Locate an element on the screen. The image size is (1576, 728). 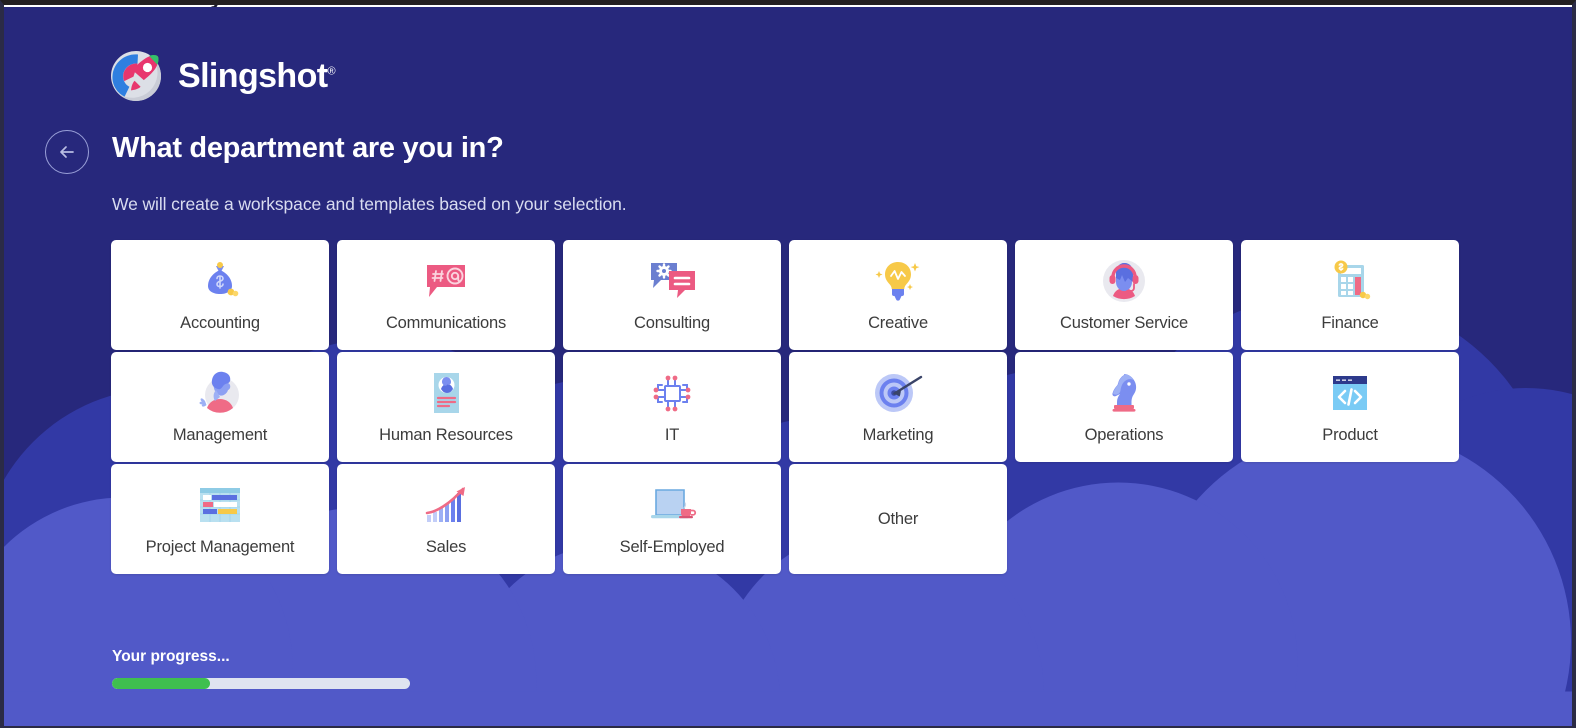
department-card-other: Other is located at coordinates (898, 519).